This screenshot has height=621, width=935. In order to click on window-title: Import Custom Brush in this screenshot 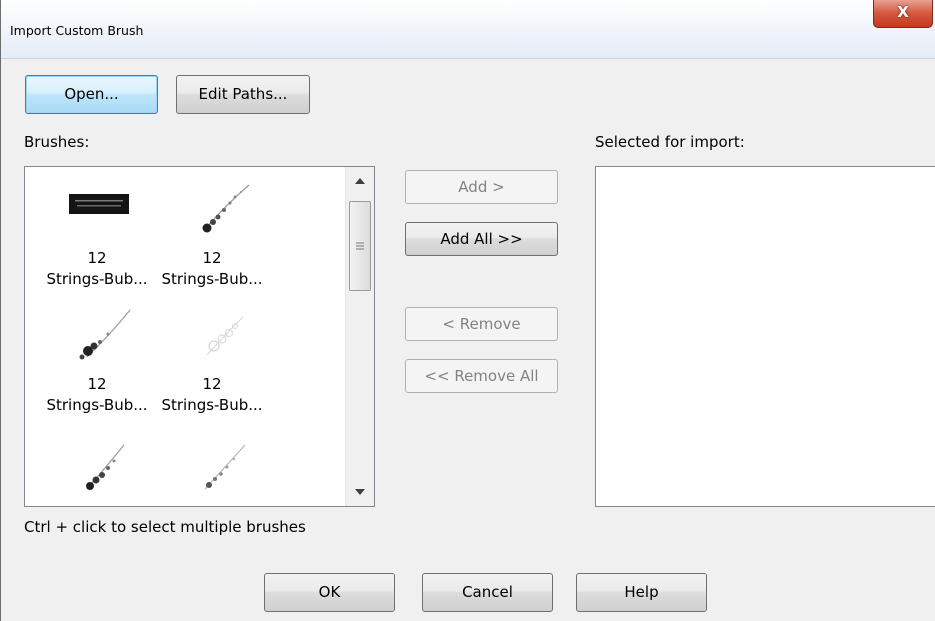, I will do `click(77, 30)`.